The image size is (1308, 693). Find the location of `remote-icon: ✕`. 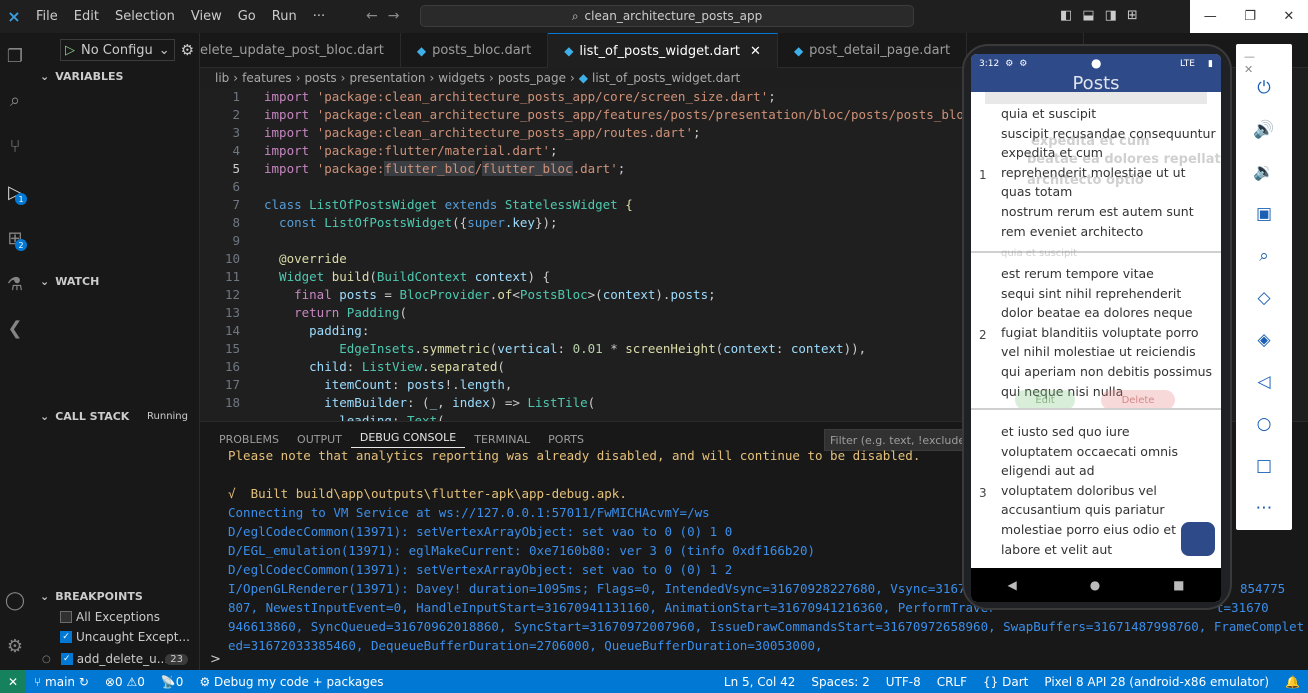

remote-icon: ✕ is located at coordinates (13, 681).